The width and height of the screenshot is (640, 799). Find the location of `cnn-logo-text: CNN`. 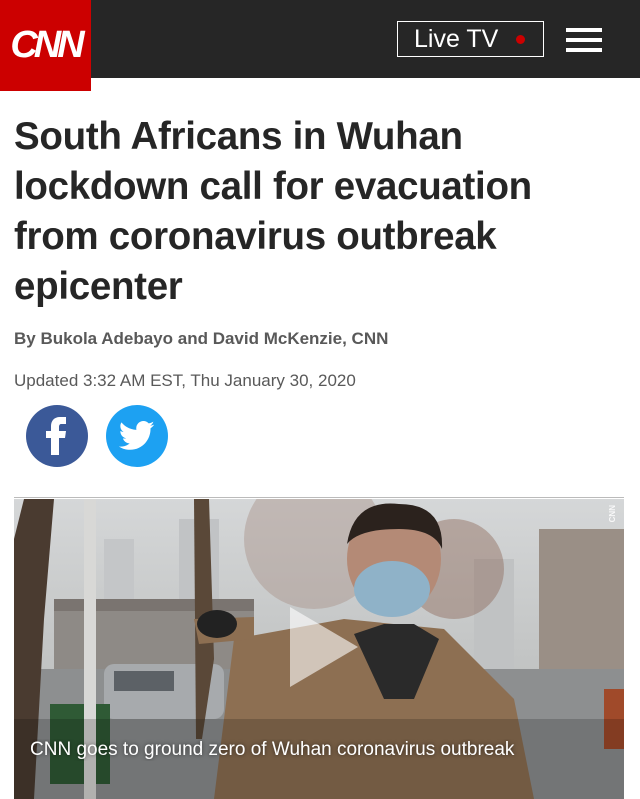

cnn-logo-text: CNN is located at coordinates (47, 45).